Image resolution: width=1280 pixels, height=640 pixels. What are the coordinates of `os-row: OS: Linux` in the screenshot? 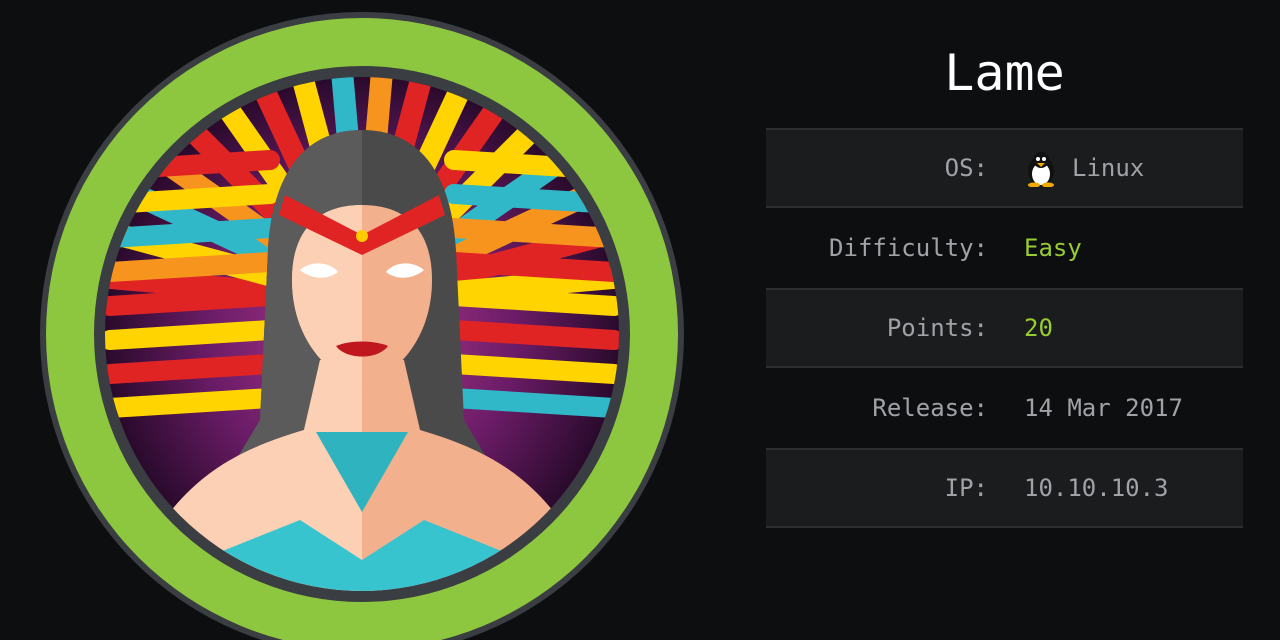 It's located at (1004, 168).